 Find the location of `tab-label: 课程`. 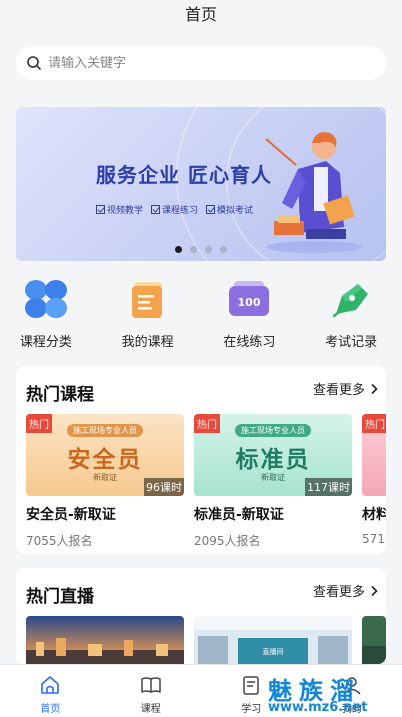

tab-label: 课程 is located at coordinates (150, 709).